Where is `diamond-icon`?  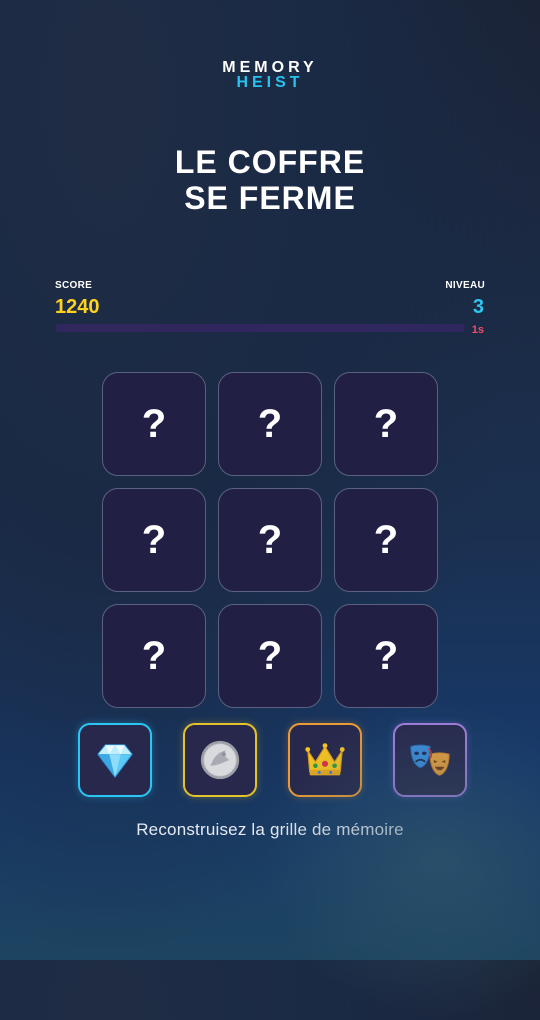 diamond-icon is located at coordinates (115, 761).